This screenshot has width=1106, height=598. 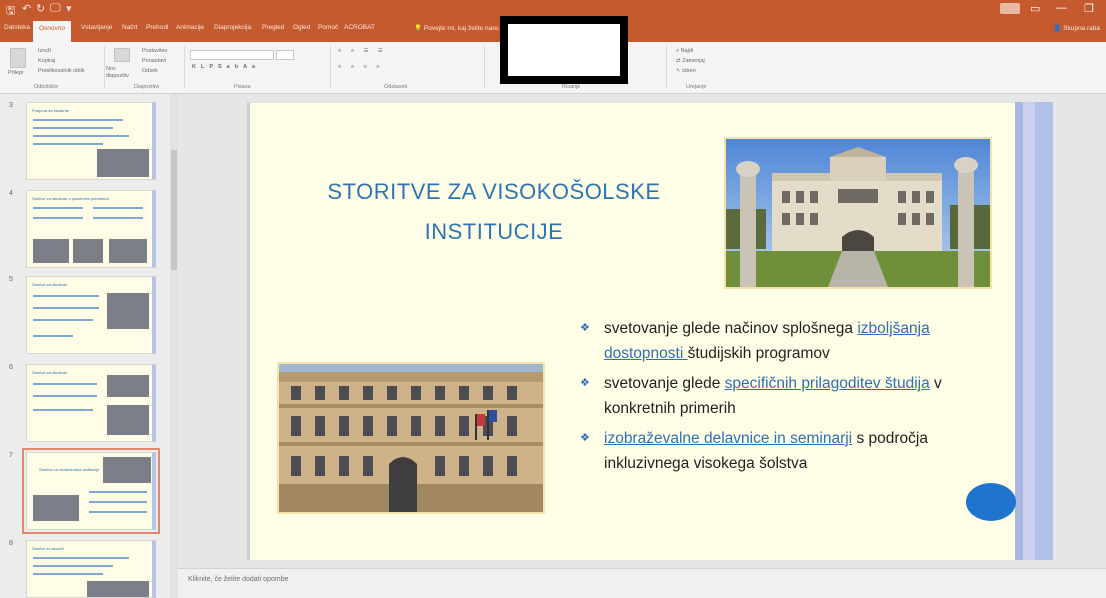 I want to click on slide-thumbnail-8: Storitve in nasveti, so click(x=91, y=569).